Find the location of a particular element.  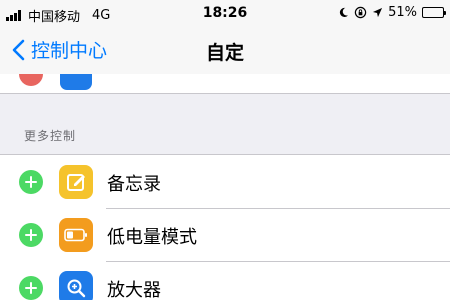

section-header: 更多控制 is located at coordinates (50, 136).